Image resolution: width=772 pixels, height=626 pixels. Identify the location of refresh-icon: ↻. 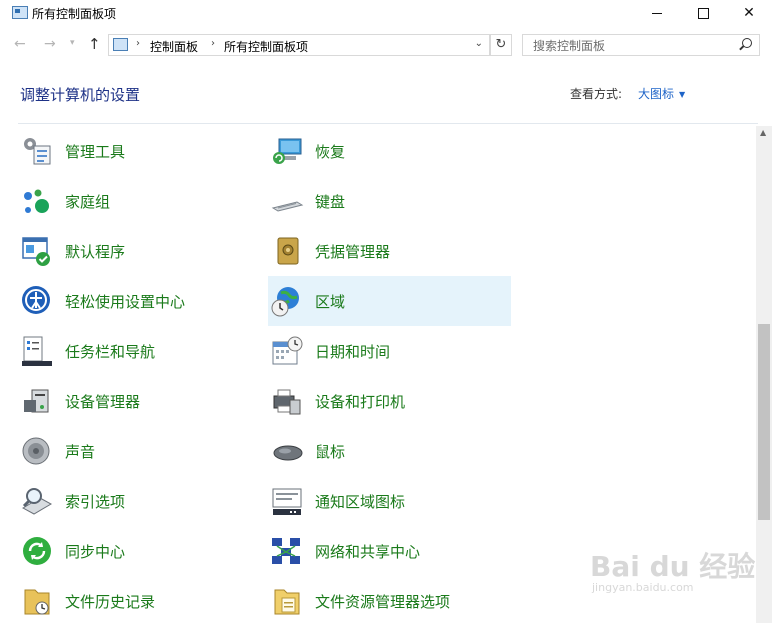
(501, 44).